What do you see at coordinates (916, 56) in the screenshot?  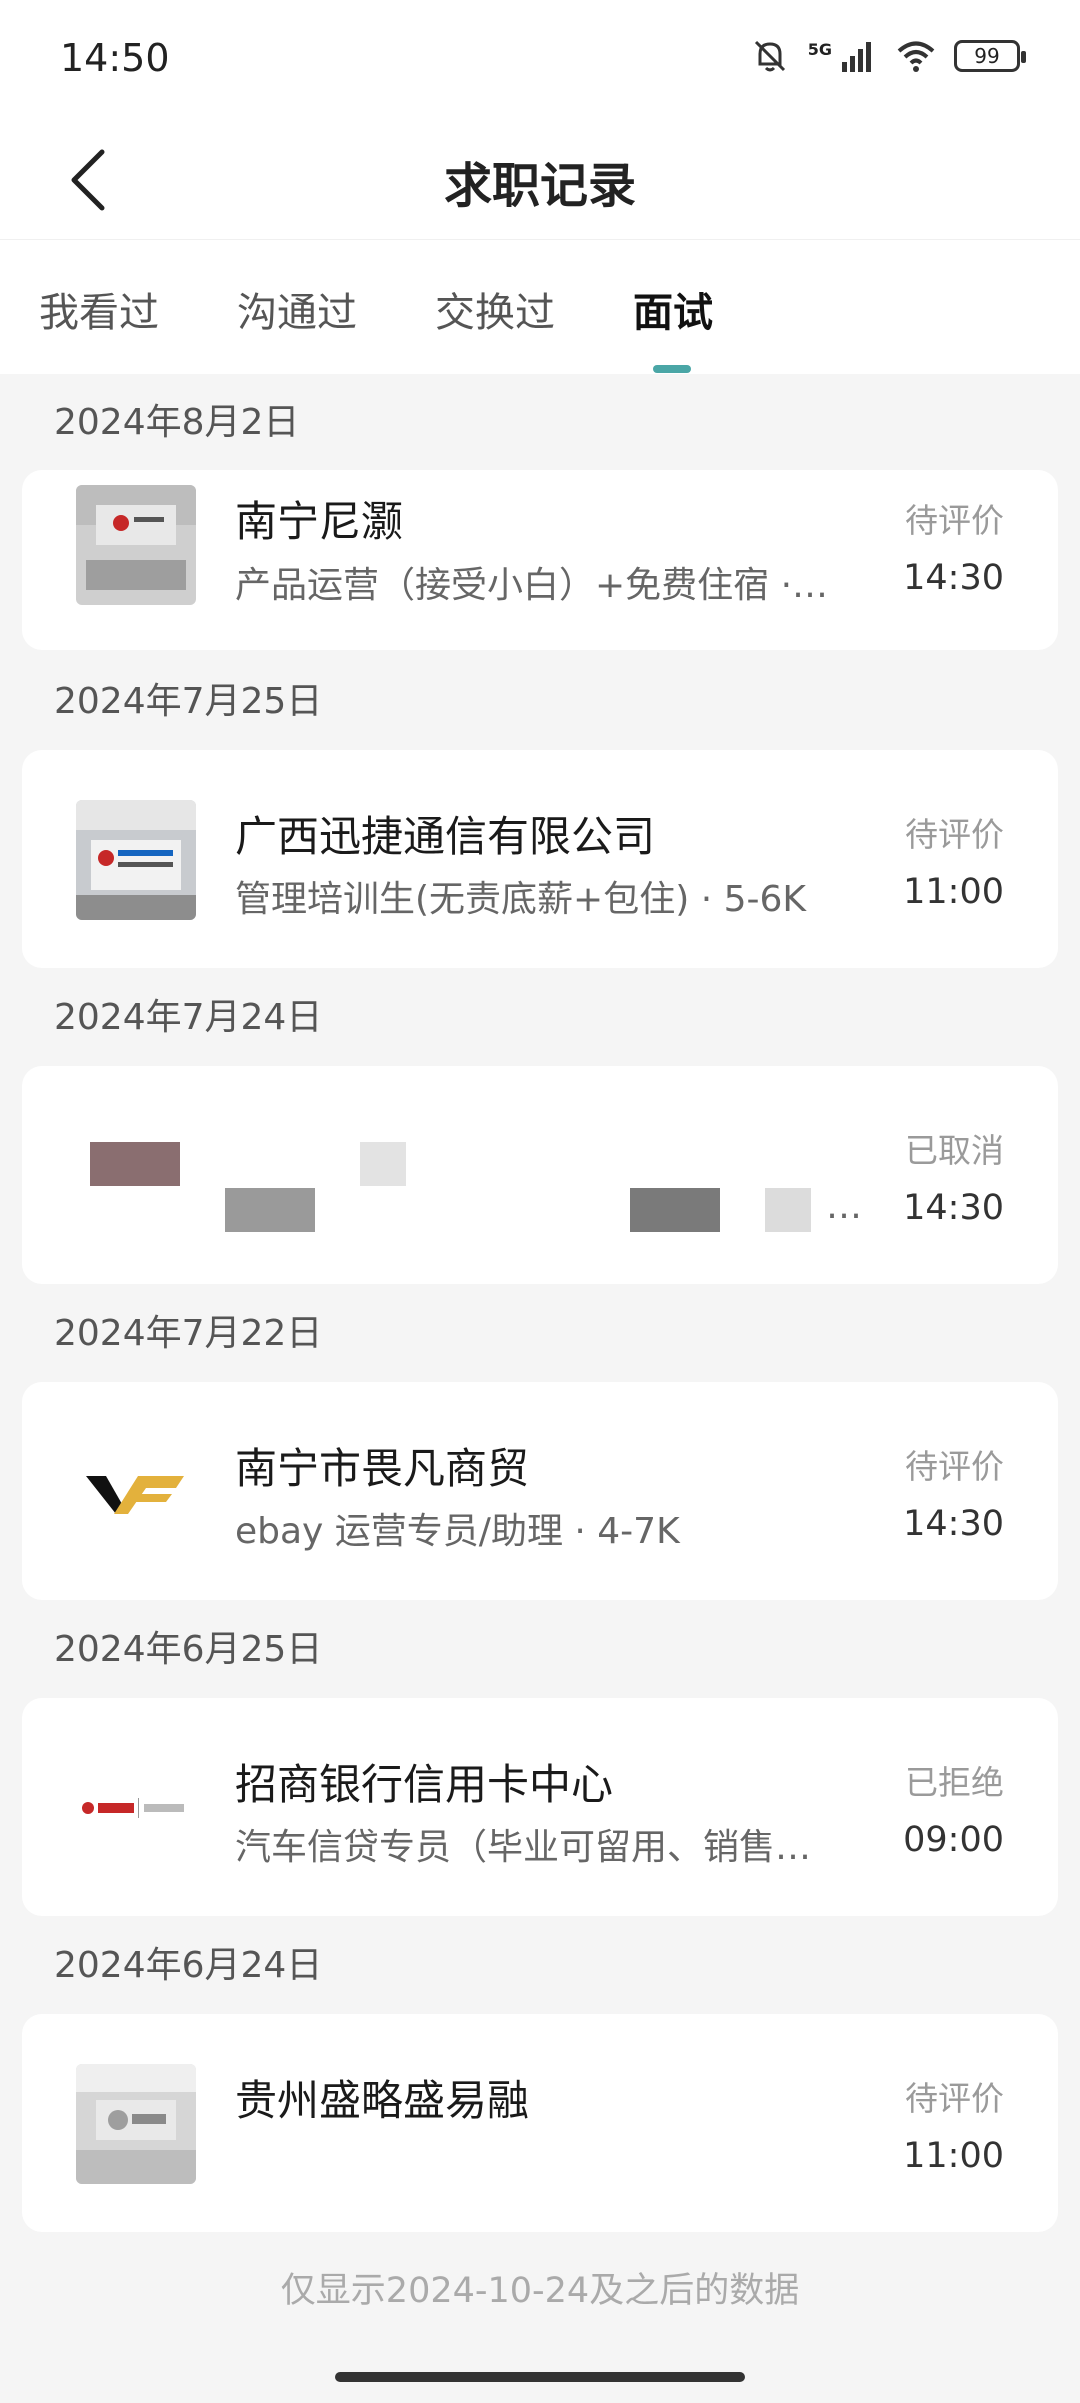 I see `wifi-icon` at bounding box center [916, 56].